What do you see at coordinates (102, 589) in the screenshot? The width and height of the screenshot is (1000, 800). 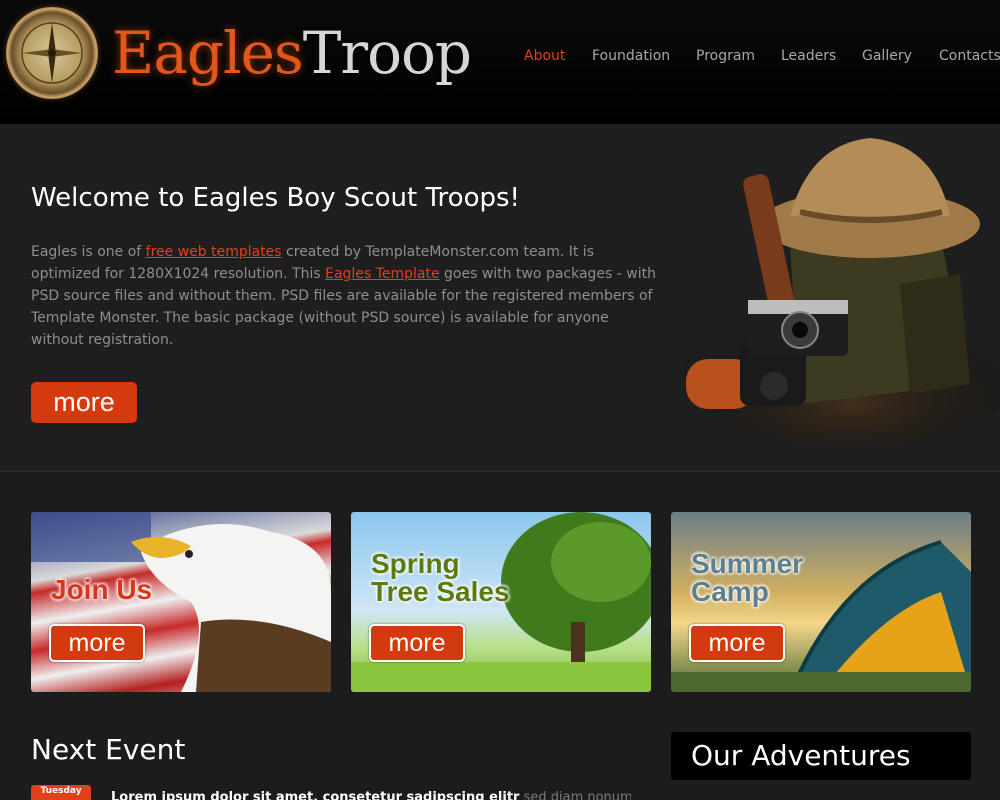 I see `tile-title-join-us: Join Us` at bounding box center [102, 589].